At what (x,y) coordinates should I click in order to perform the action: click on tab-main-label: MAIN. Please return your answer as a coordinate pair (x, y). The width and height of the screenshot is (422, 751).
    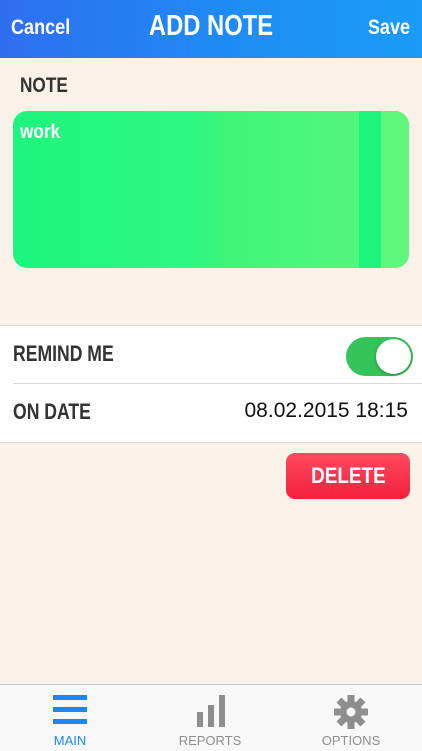
    Looking at the image, I should click on (70, 740).